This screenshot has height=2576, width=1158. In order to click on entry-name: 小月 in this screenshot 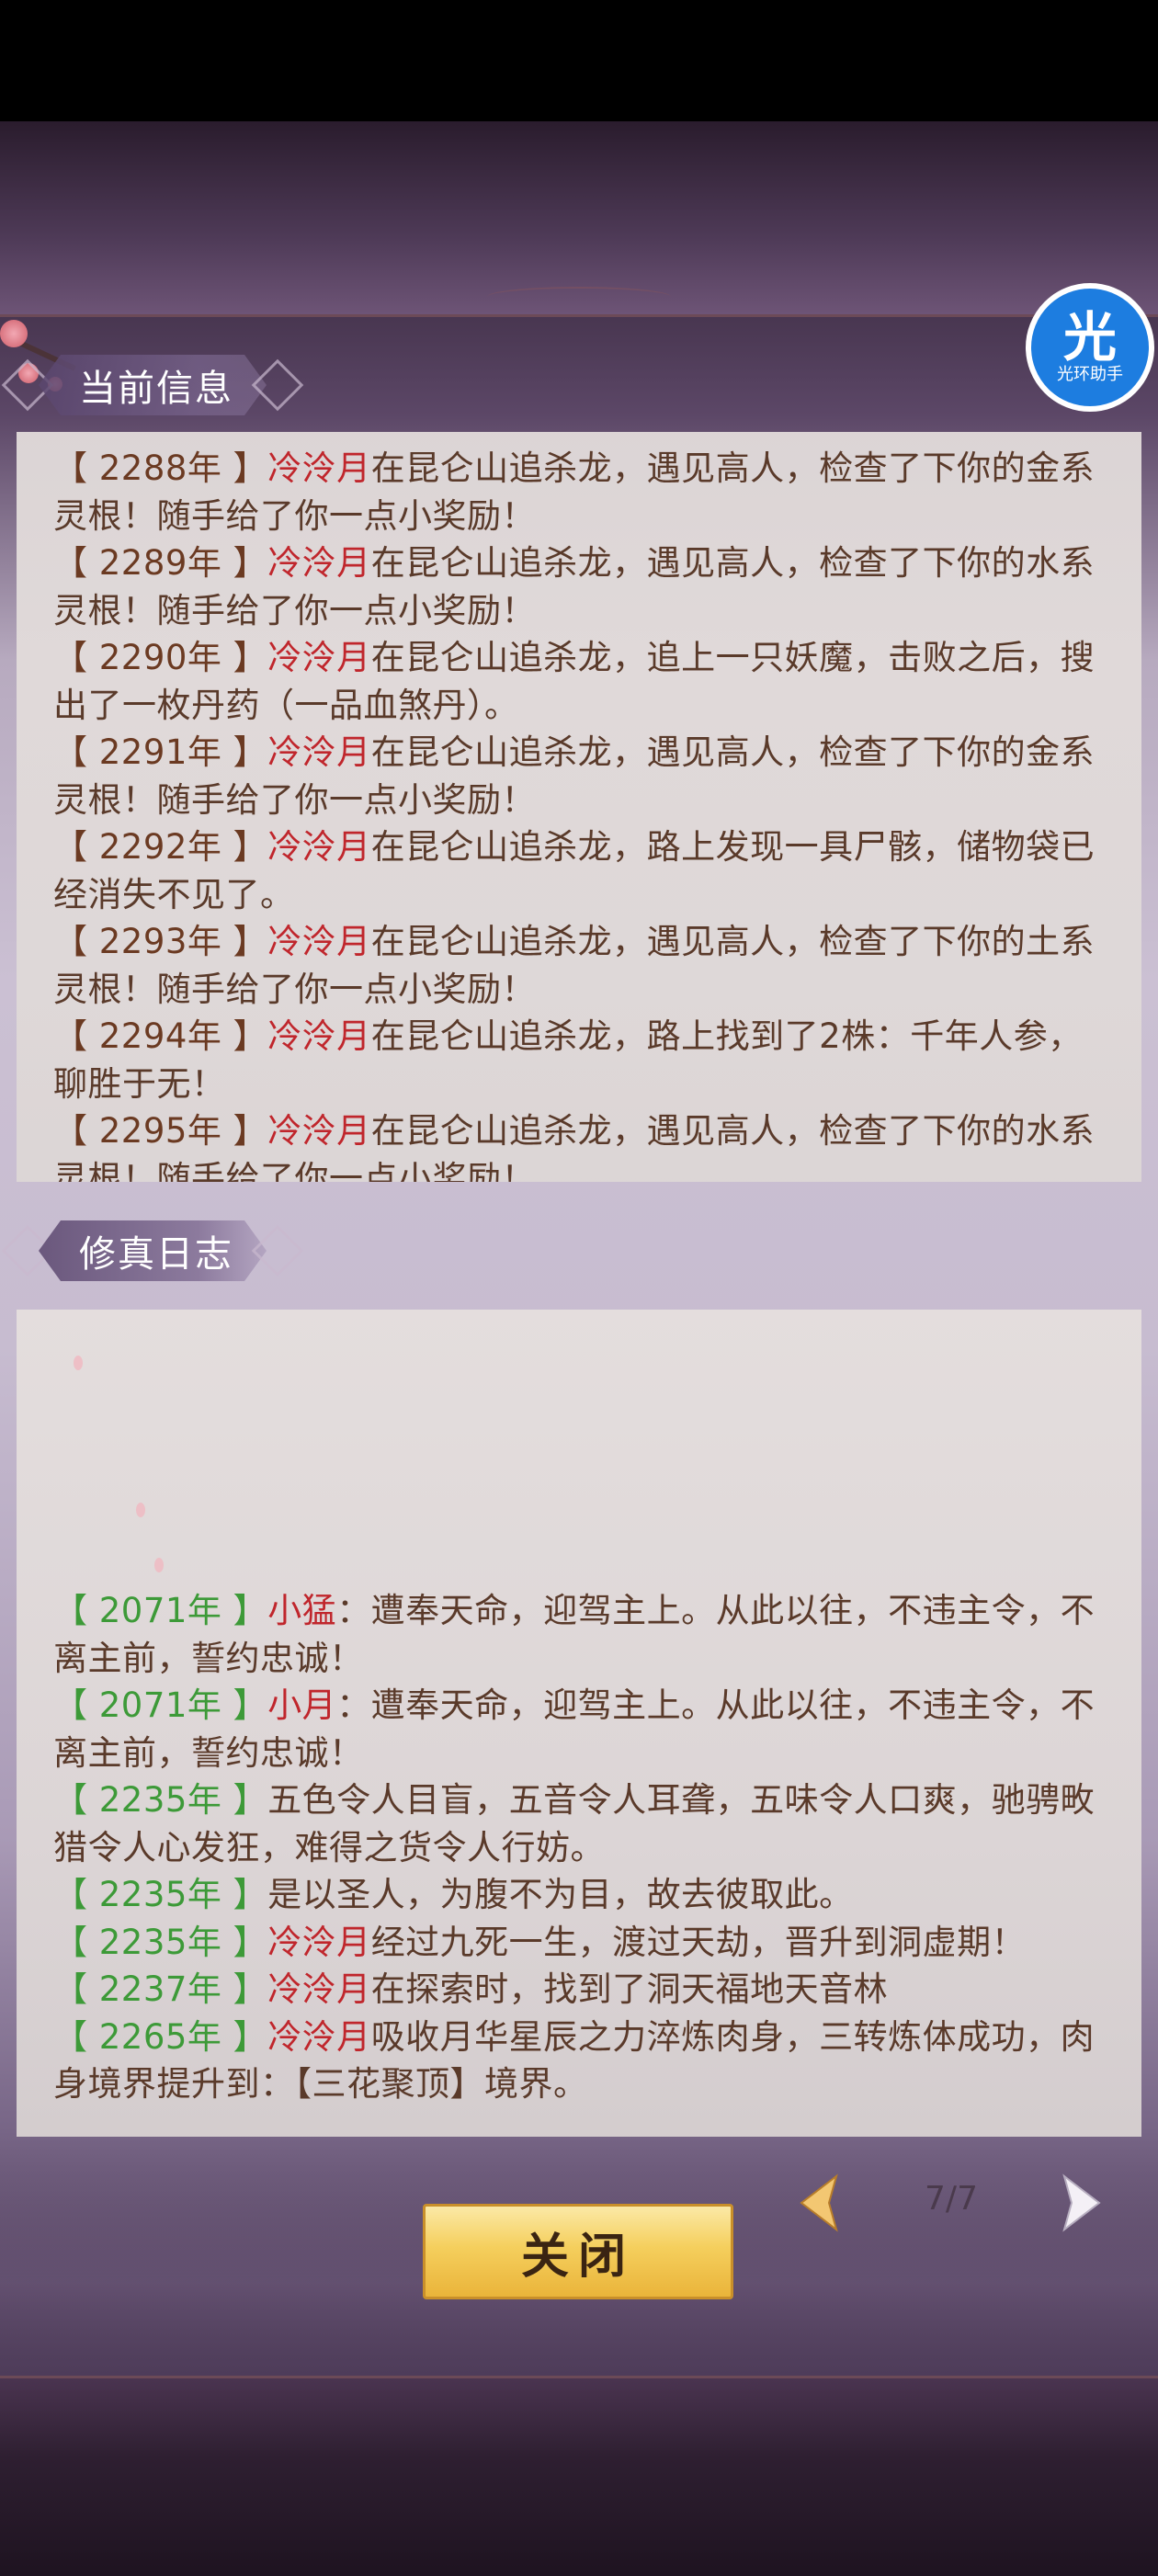, I will do `click(302, 1705)`.